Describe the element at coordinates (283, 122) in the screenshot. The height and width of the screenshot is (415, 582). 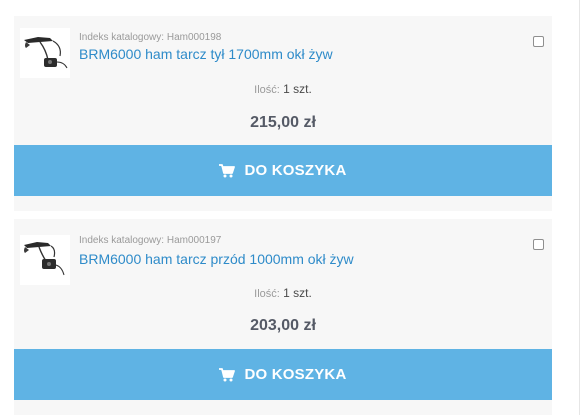
I see `product-price: 215,00 zł` at that location.